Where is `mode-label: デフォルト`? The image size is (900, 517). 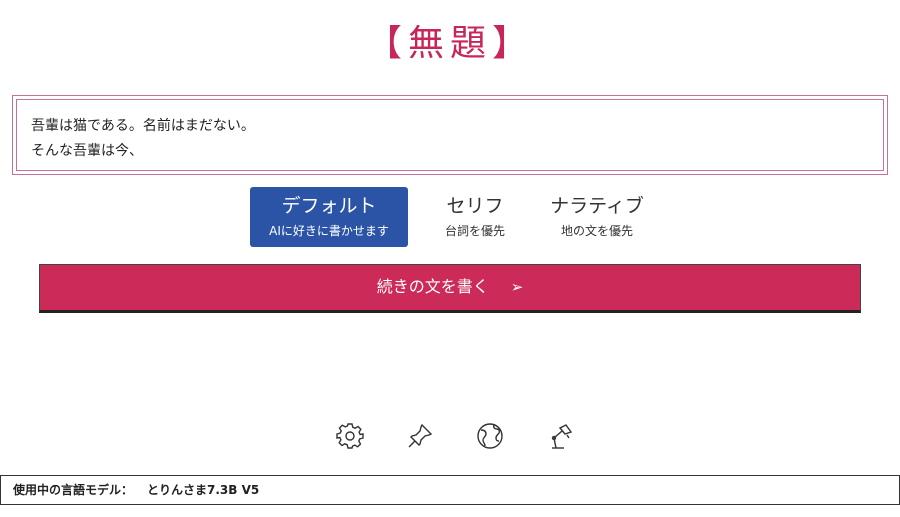
mode-label: デフォルト is located at coordinates (329, 206).